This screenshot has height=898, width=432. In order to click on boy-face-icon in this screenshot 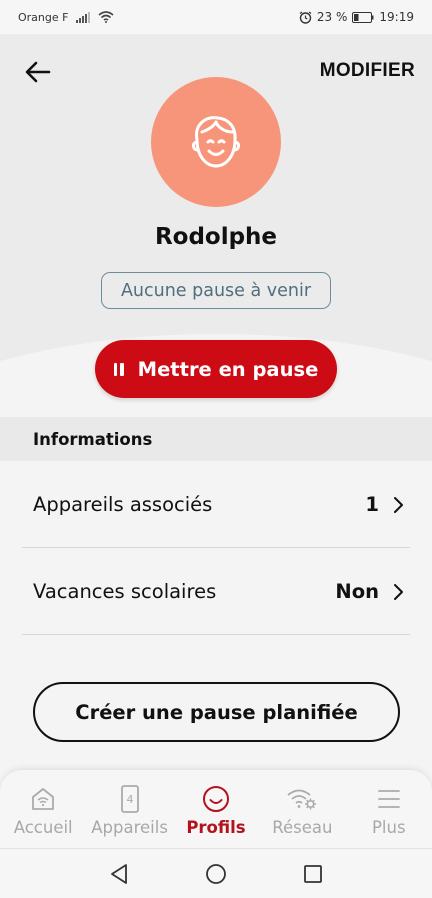, I will do `click(216, 142)`.